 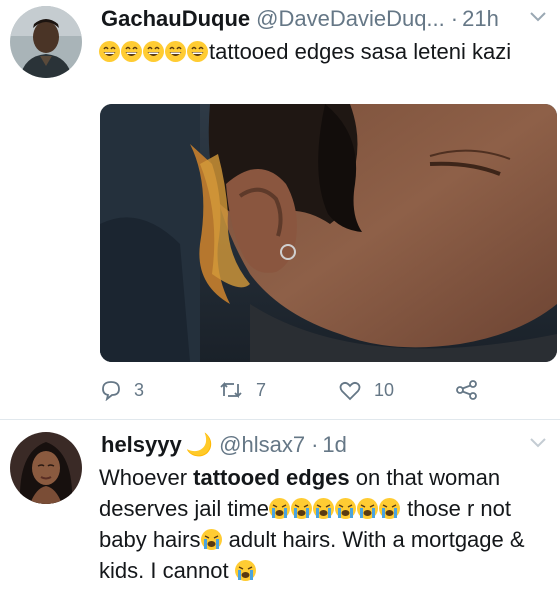 I want to click on reply-button: 3, so click(x=122, y=390).